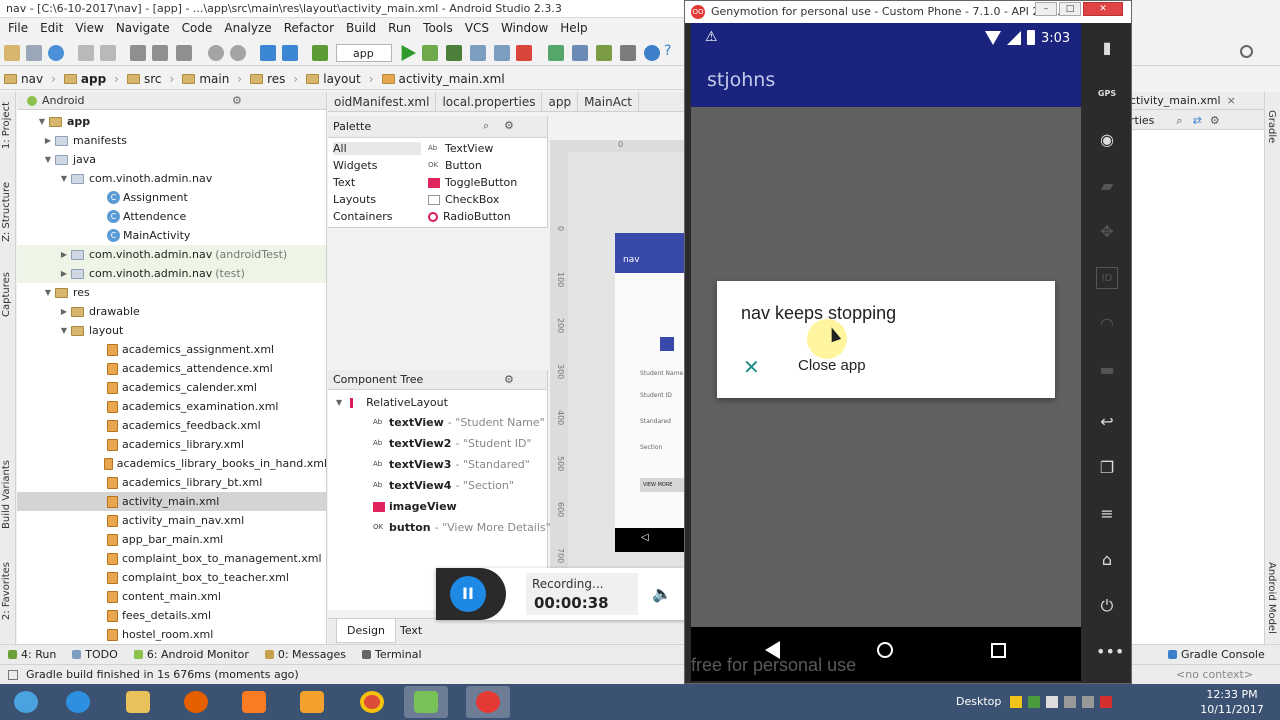  What do you see at coordinates (51, 28) in the screenshot?
I see `menu-edit: Edit` at bounding box center [51, 28].